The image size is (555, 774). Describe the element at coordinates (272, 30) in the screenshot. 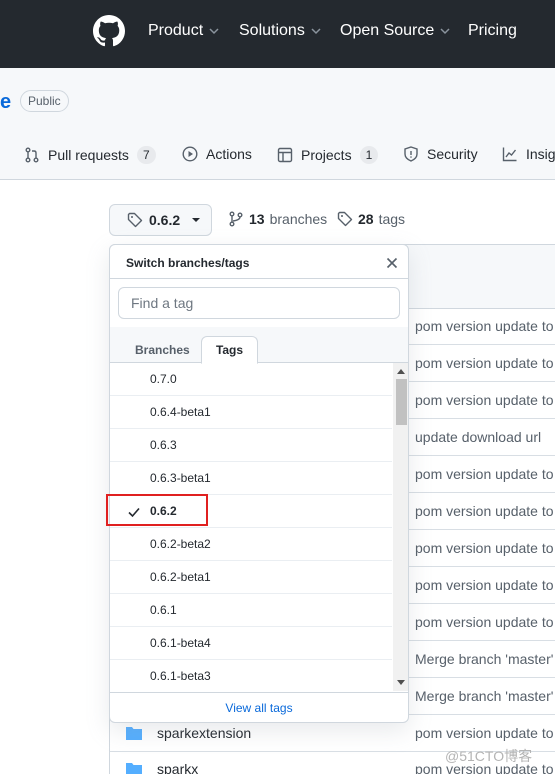

I see `nav-solutions-label: Solutions` at that location.